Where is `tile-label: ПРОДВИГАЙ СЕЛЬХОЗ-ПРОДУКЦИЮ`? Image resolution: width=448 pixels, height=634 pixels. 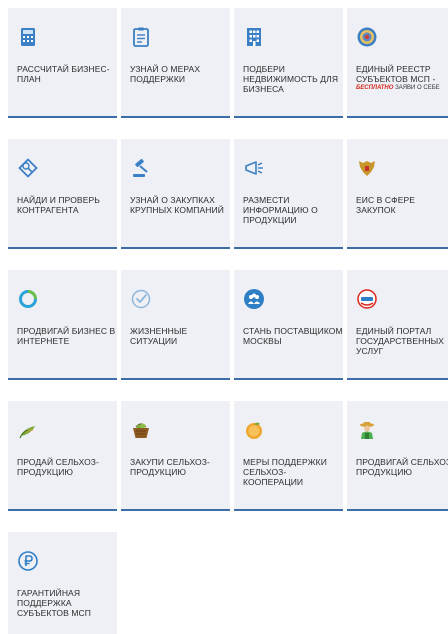 tile-label: ПРОДВИГАЙ СЕЛЬХОЗ-ПРОДУКЦИЮ is located at coordinates (402, 467).